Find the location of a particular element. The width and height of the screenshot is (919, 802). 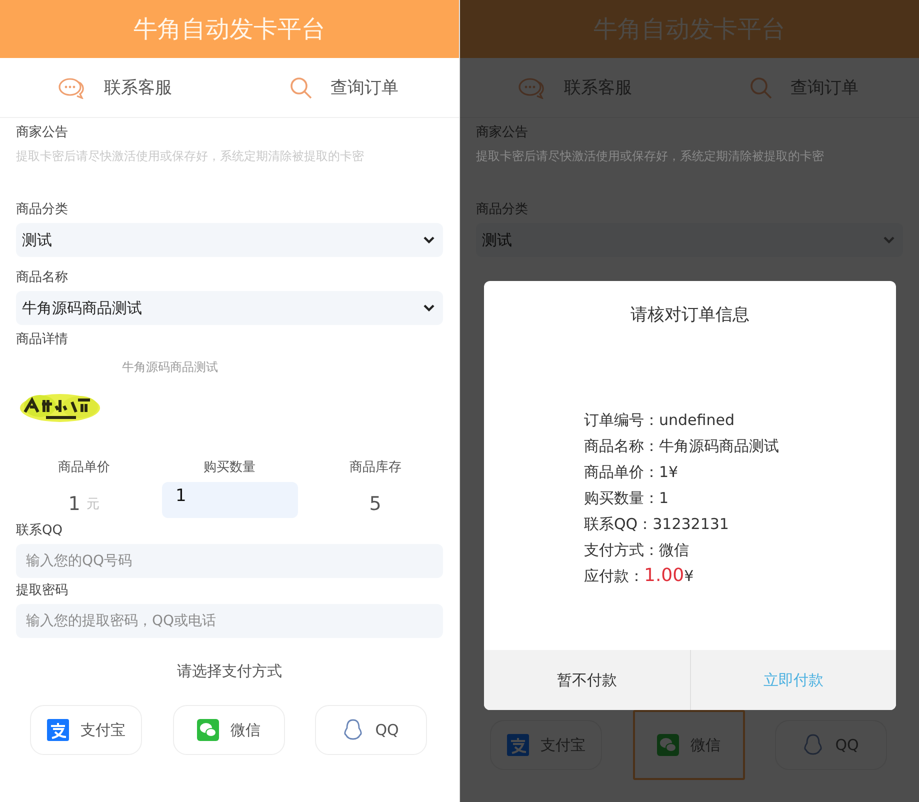

select-field: 牛角源码商品测试 is located at coordinates (229, 308).